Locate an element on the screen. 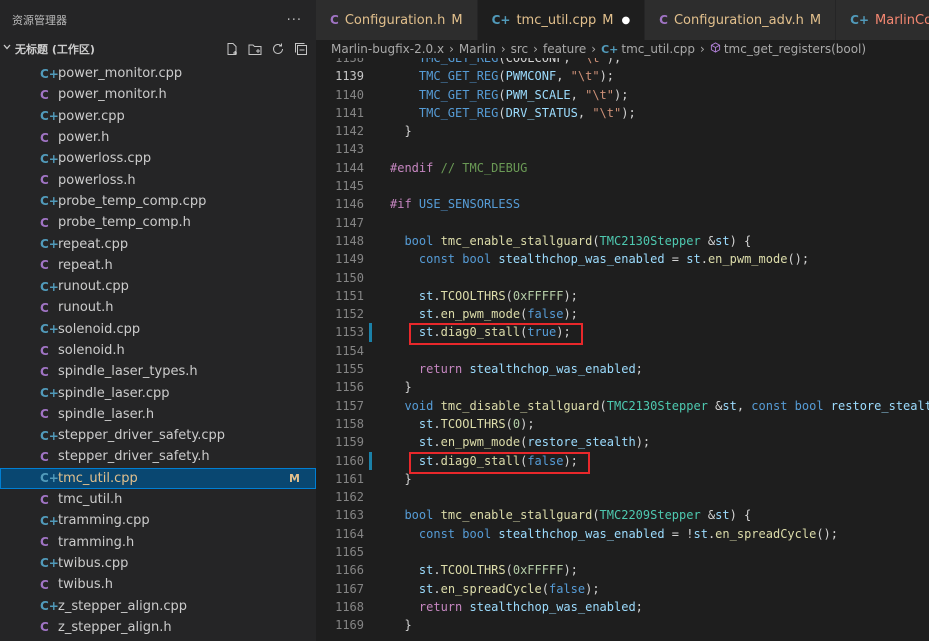  breadcrumb-symbol: tmc_get_registers(bool) is located at coordinates (795, 49).